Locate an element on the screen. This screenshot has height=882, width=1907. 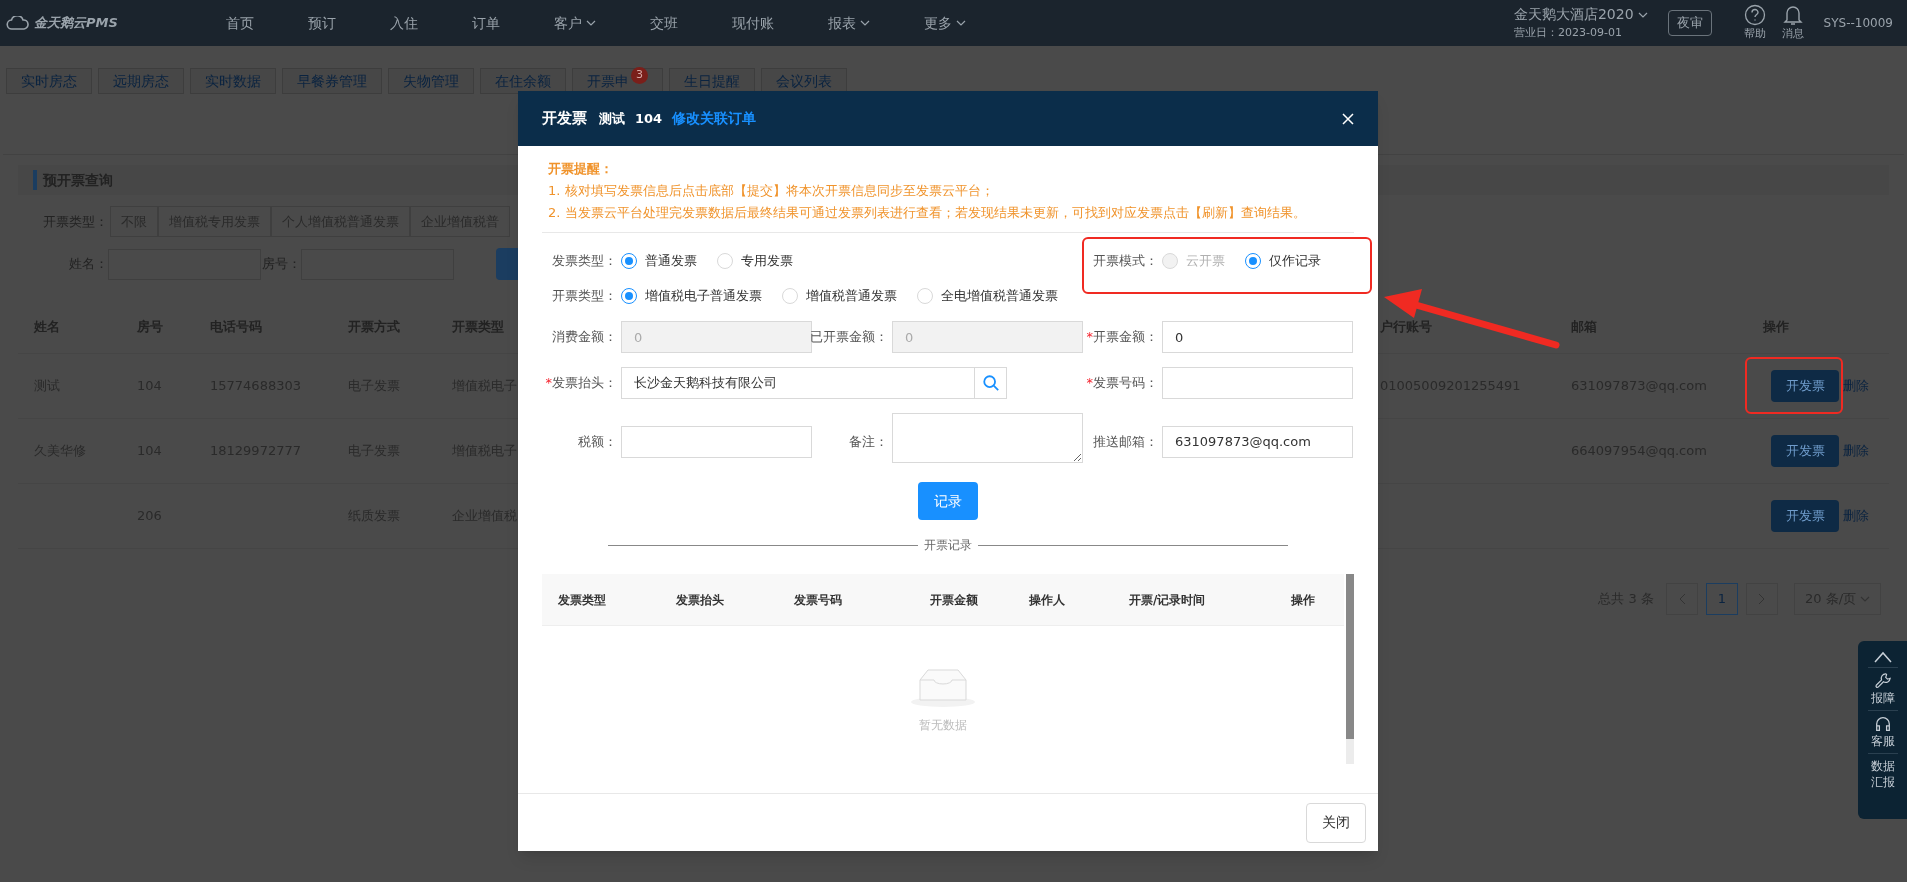
side-panel-label: 报障 is located at coordinates (1882, 698).